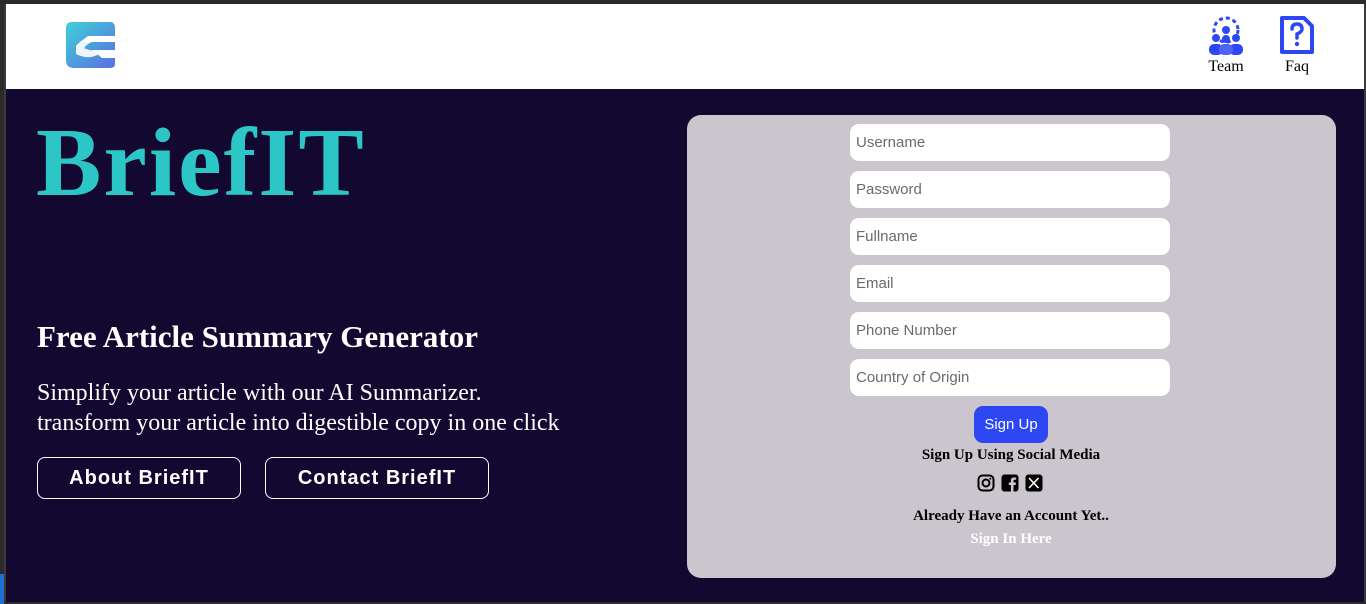 The height and width of the screenshot is (604, 1366). What do you see at coordinates (1010, 189) in the screenshot?
I see `password-input` at bounding box center [1010, 189].